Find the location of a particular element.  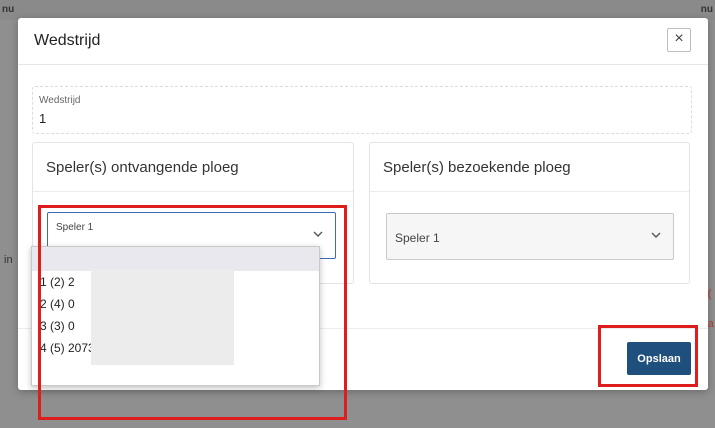

visitor-team-card-header: Speler(s) bezoekende ploeg is located at coordinates (529, 167).